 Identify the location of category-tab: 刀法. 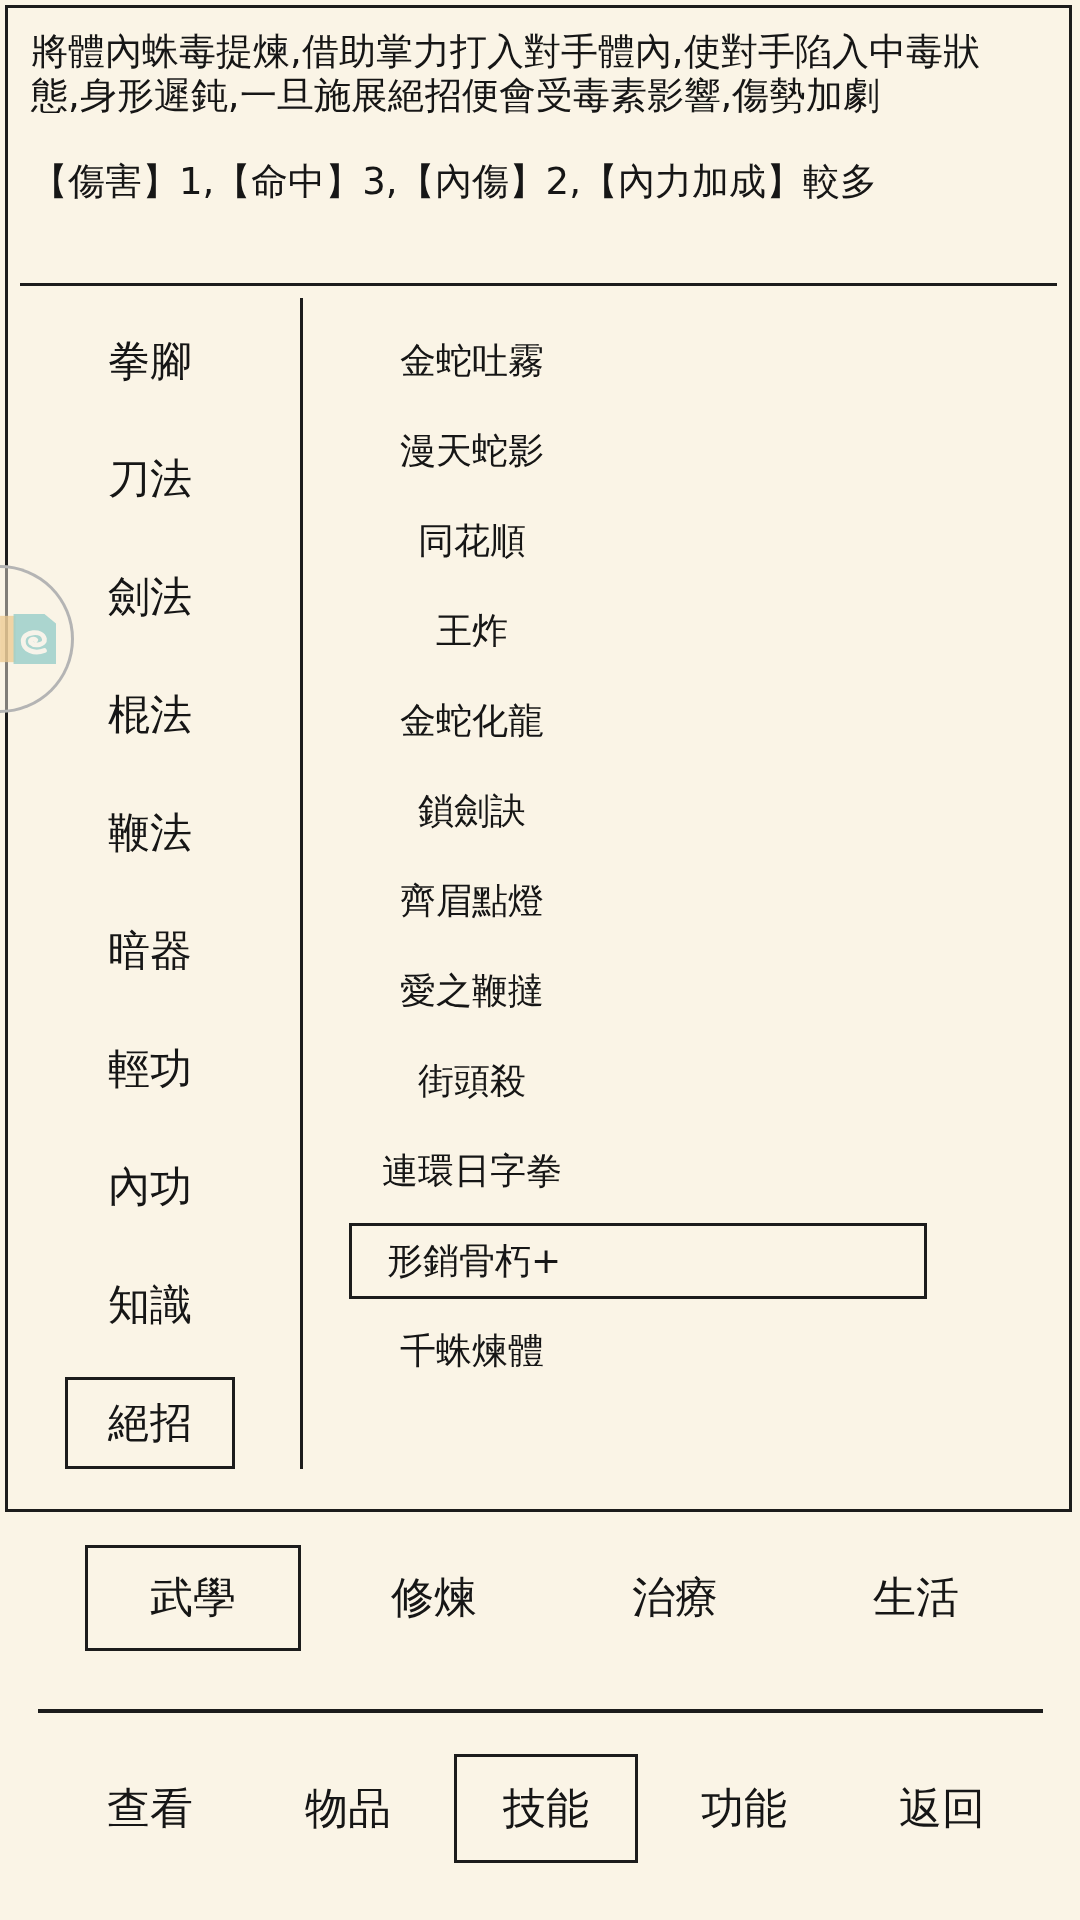
(150, 479).